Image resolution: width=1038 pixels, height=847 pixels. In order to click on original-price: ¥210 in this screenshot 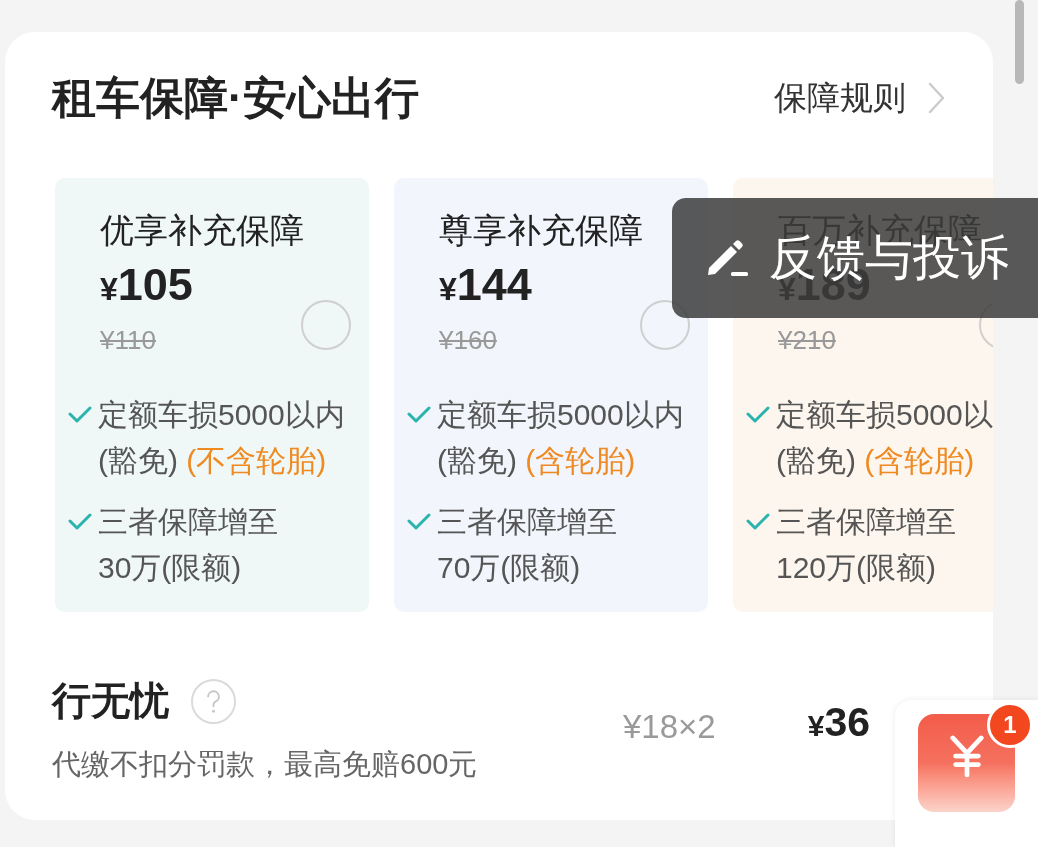, I will do `click(807, 340)`.